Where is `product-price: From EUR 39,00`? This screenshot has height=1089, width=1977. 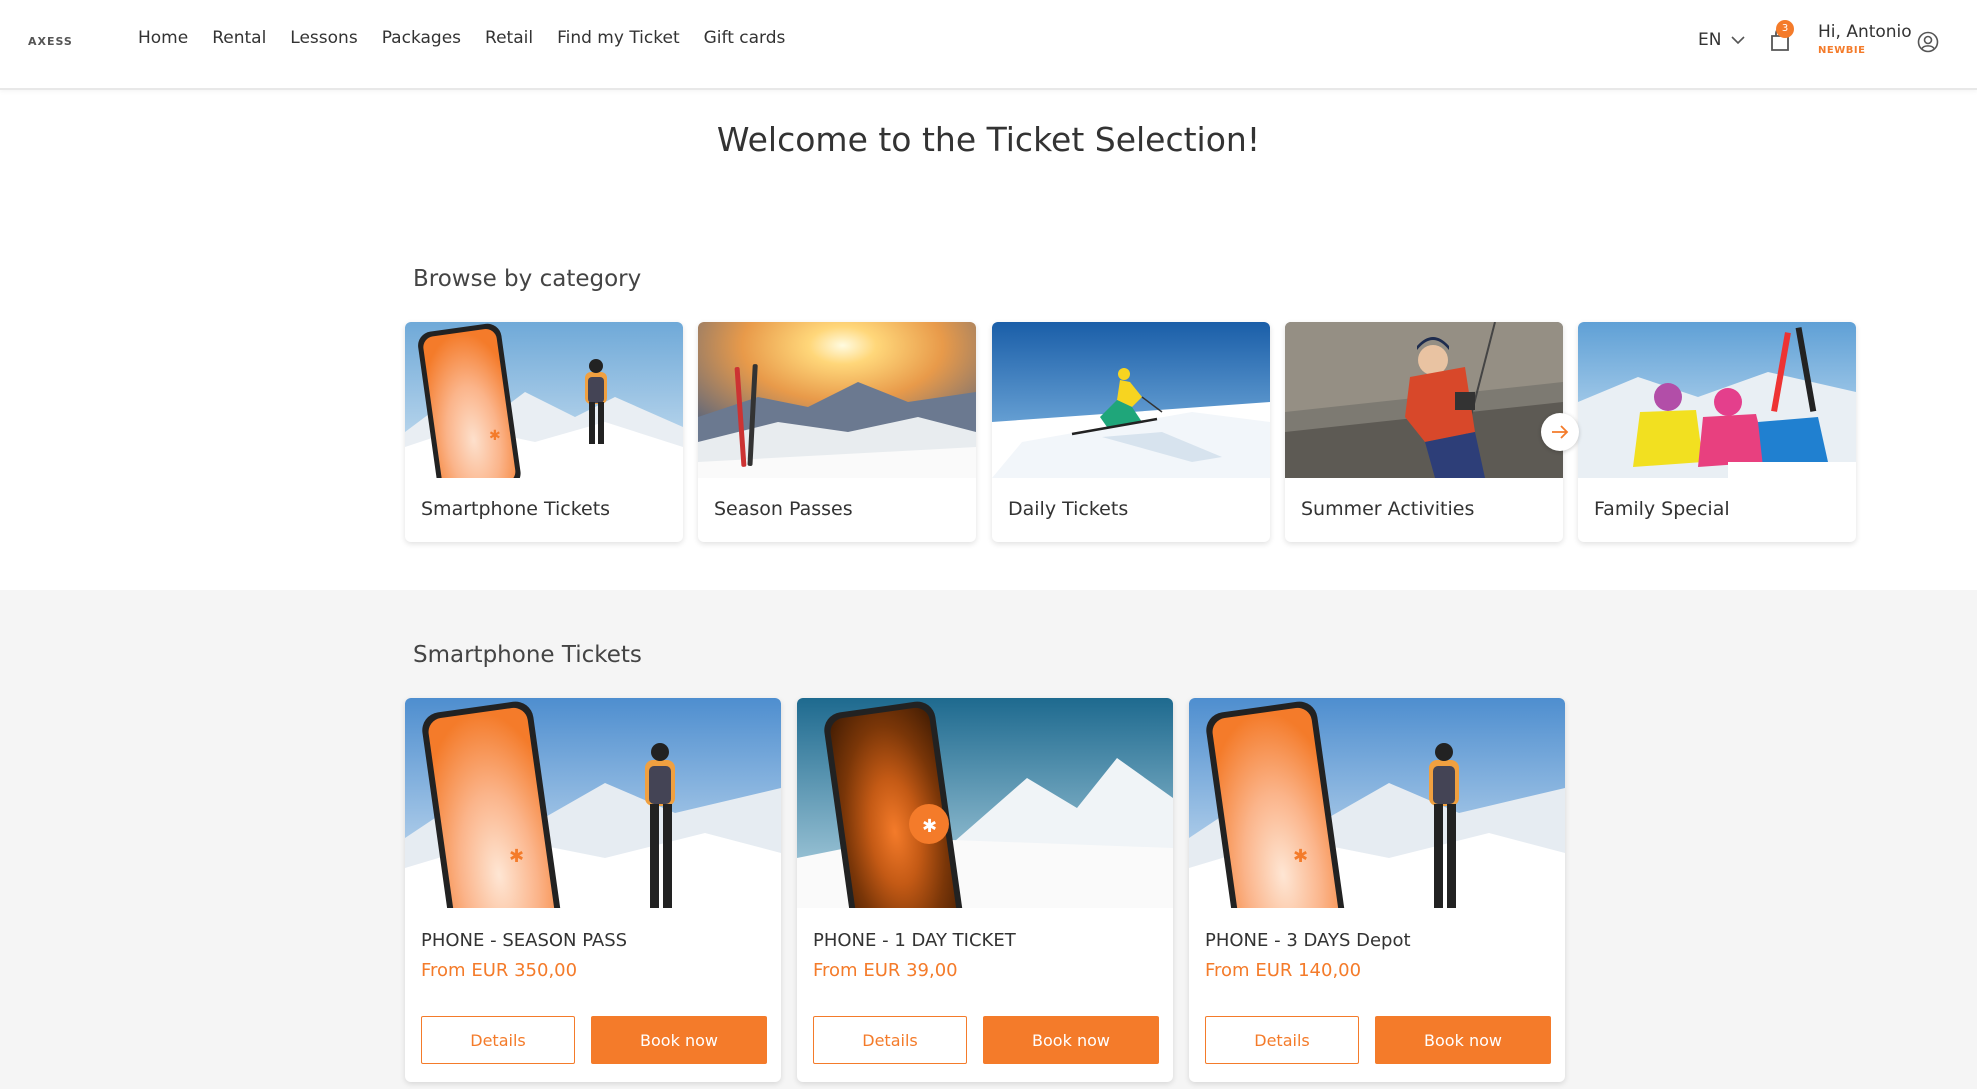
product-price: From EUR 39,00 is located at coordinates (885, 970).